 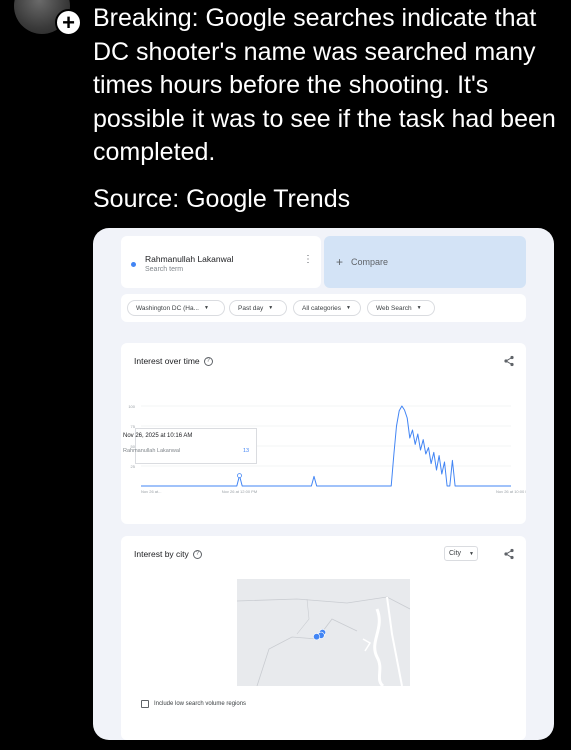 I want to click on term-subtitle: Search term, so click(x=164, y=269).